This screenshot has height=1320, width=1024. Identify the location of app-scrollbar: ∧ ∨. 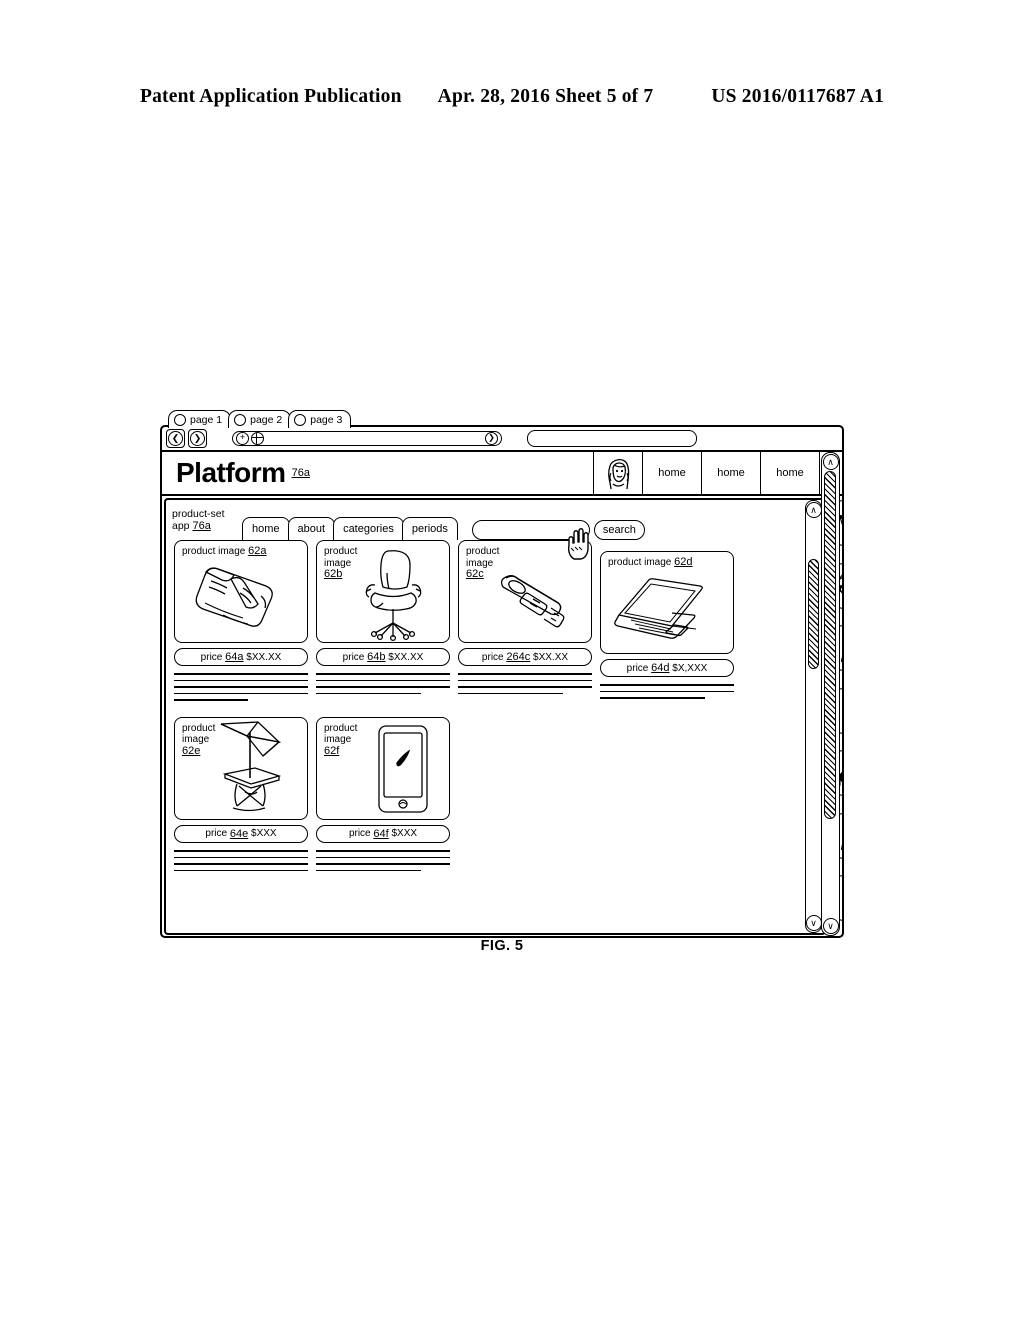
(813, 716).